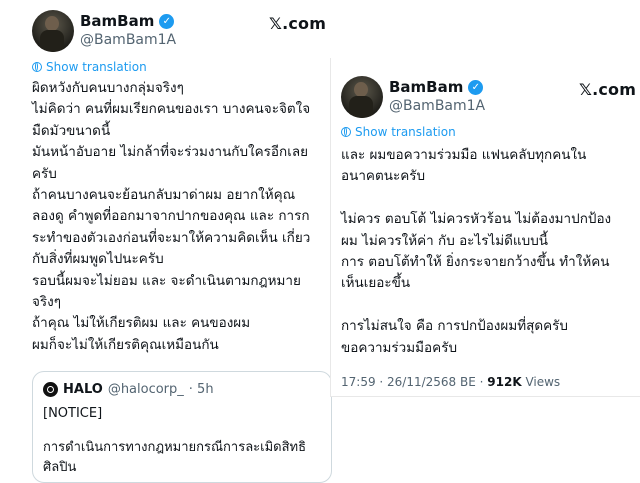 Image resolution: width=640 pixels, height=483 pixels. Describe the element at coordinates (201, 389) in the screenshot. I see `quoted-post-time: · 5h` at that location.